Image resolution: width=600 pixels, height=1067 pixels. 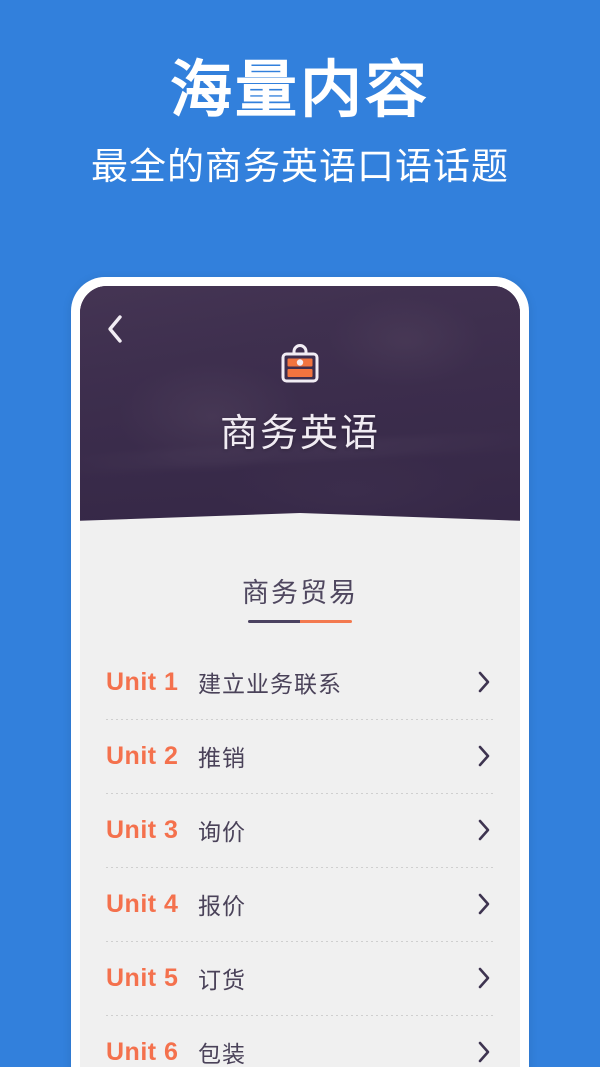 I want to click on section-underline, so click(x=300, y=621).